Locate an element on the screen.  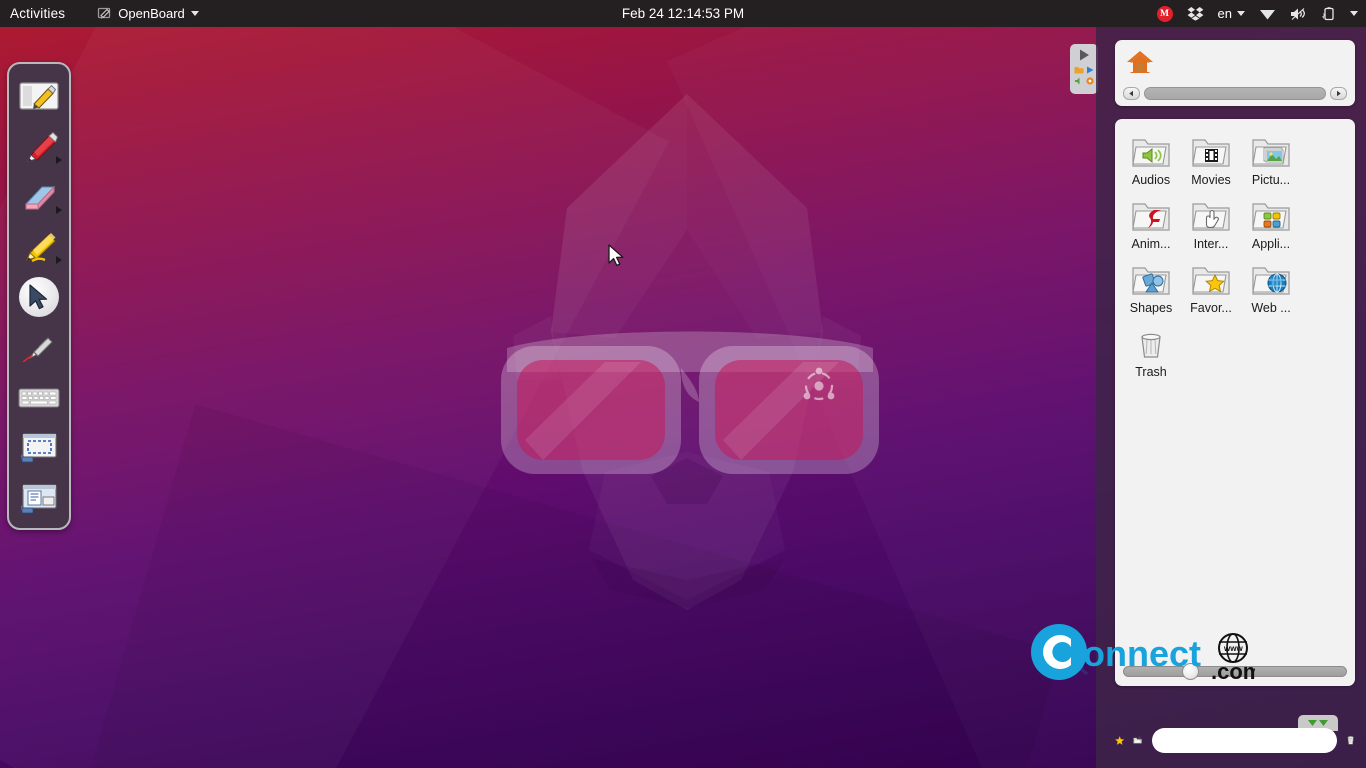
library-item-label: Movies is located at coordinates (1211, 180).